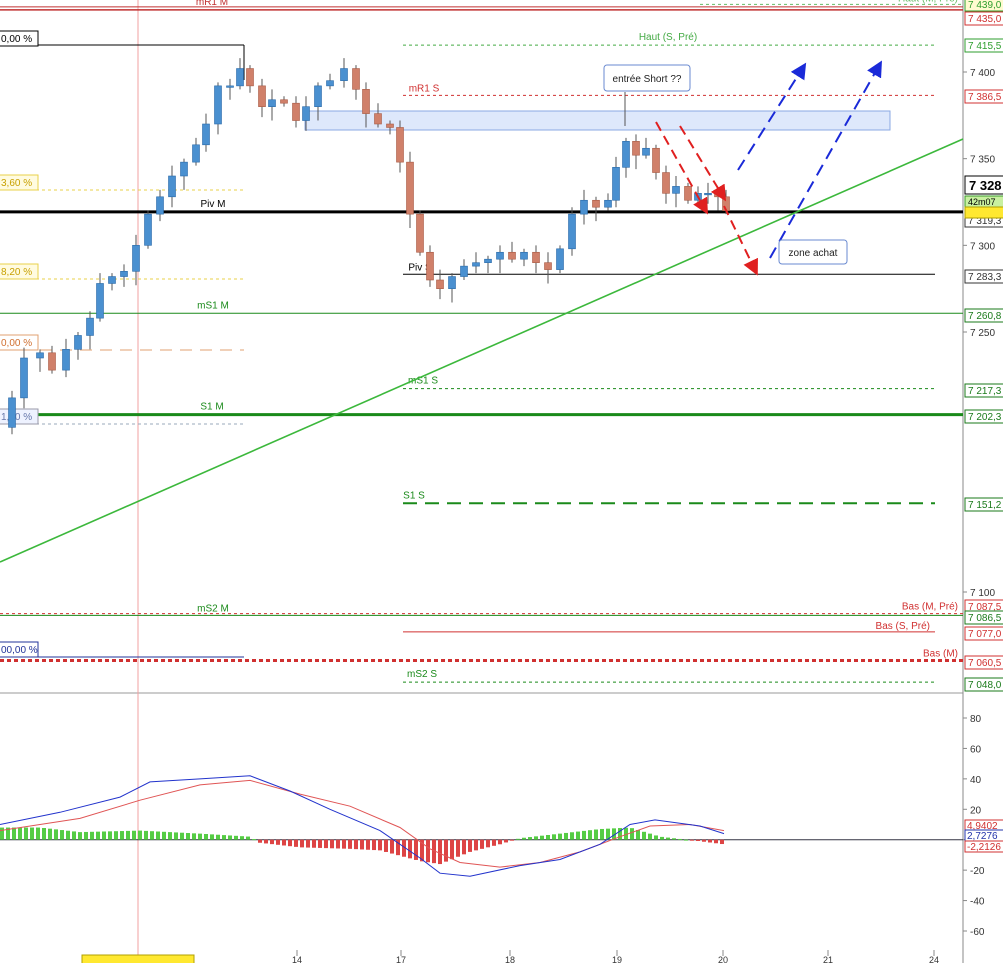 This screenshot has width=1003, height=968. I want to click on level-label: S1 M, so click(211, 407).